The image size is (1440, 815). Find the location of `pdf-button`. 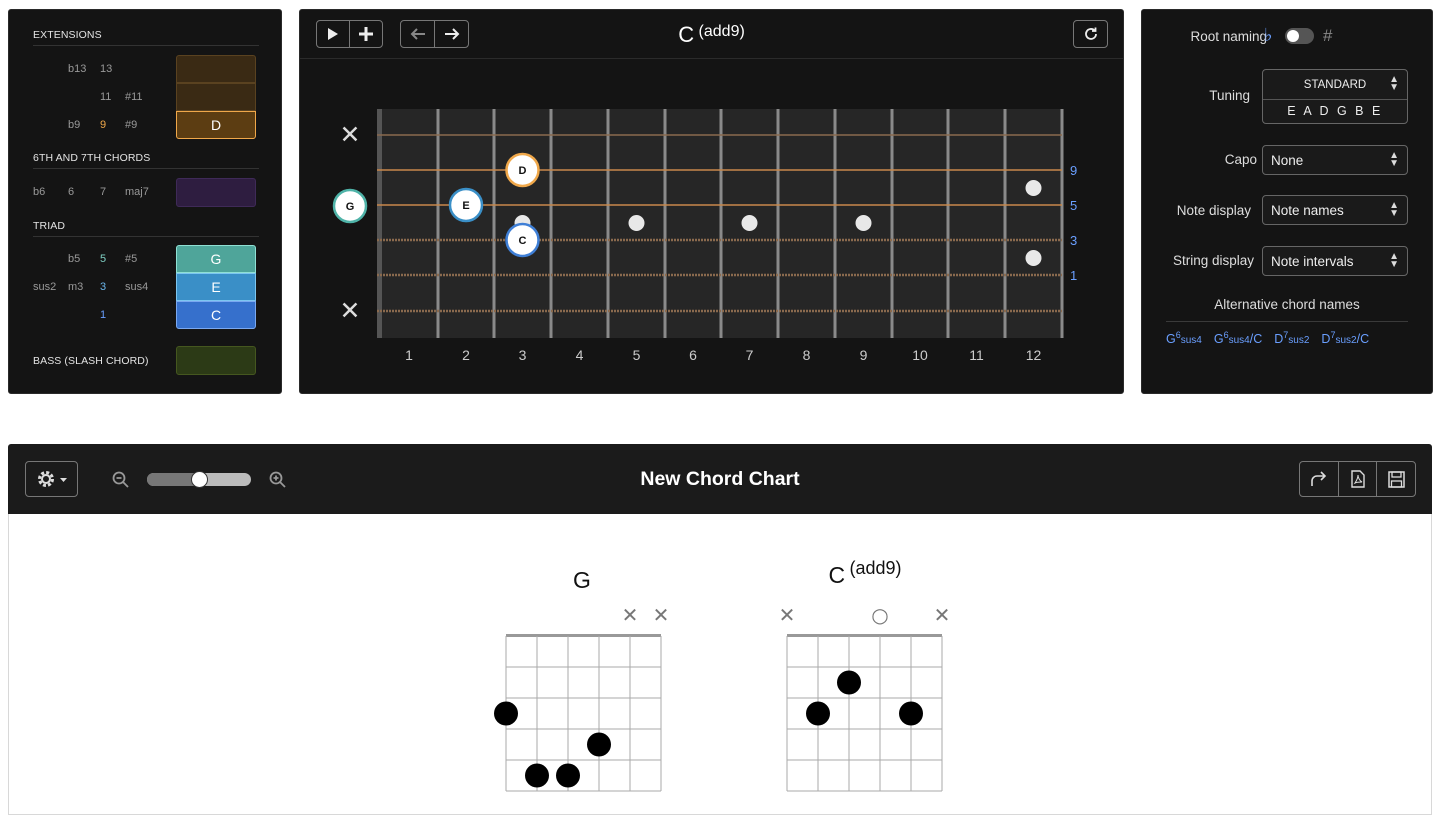

pdf-button is located at coordinates (1358, 479).